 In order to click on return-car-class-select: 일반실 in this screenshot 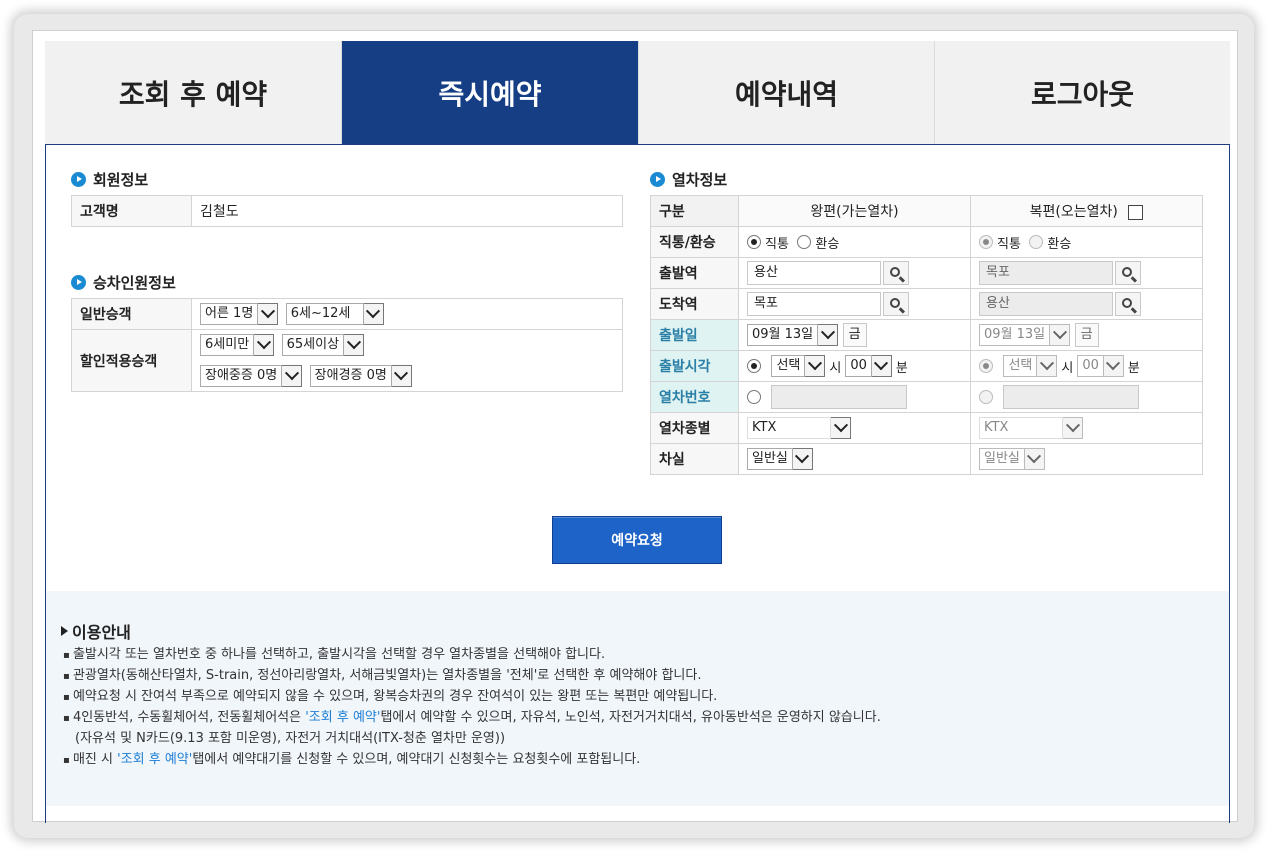, I will do `click(1012, 459)`.